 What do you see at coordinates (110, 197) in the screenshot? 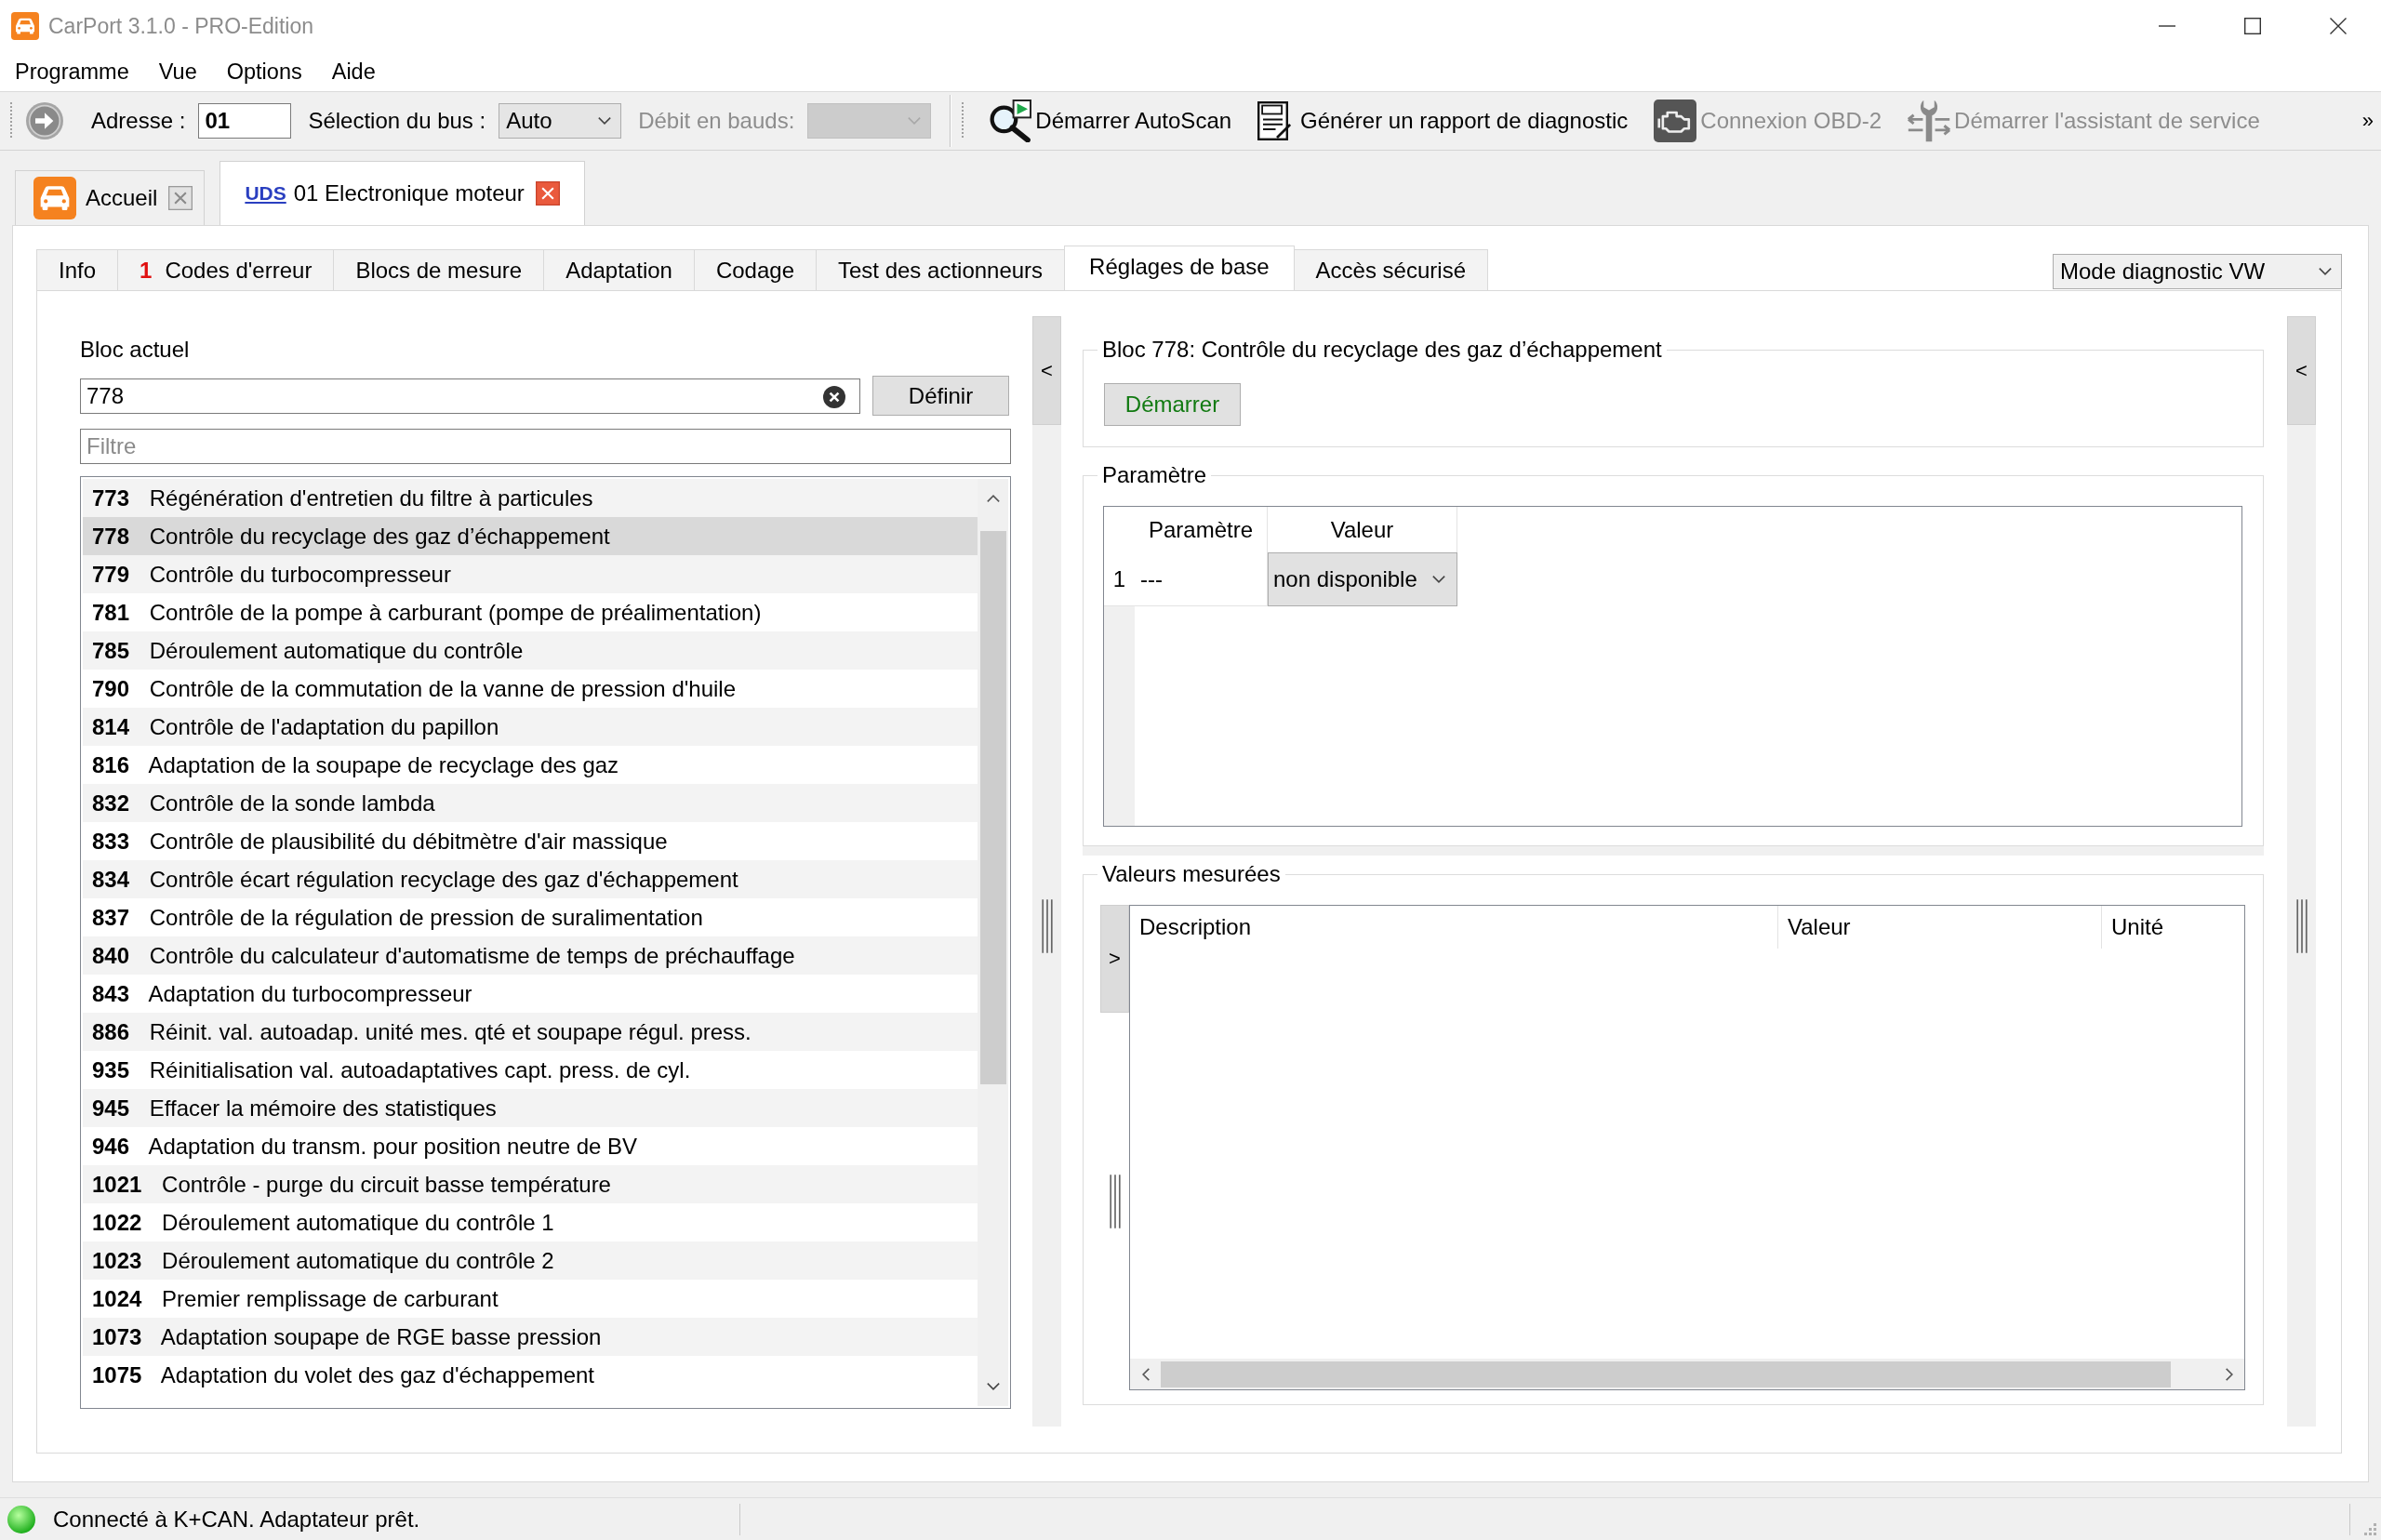
I see `document-tab: Accueil` at bounding box center [110, 197].